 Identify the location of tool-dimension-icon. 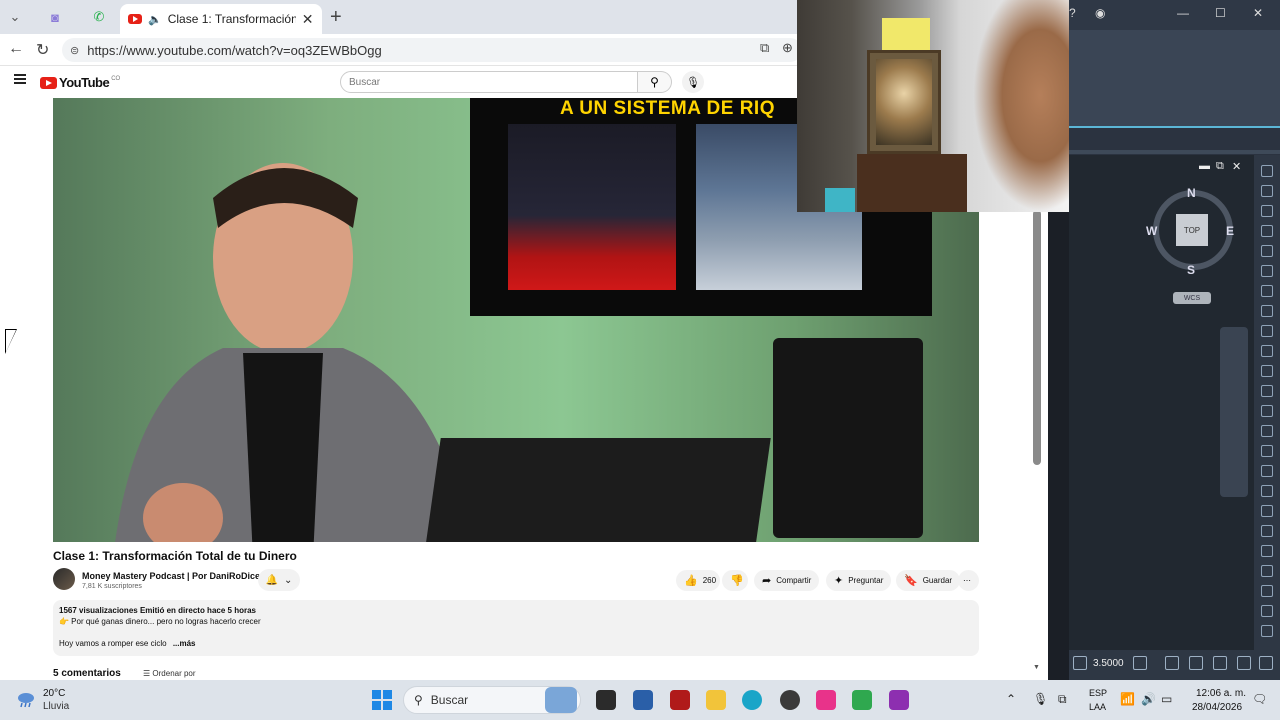
(1267, 551).